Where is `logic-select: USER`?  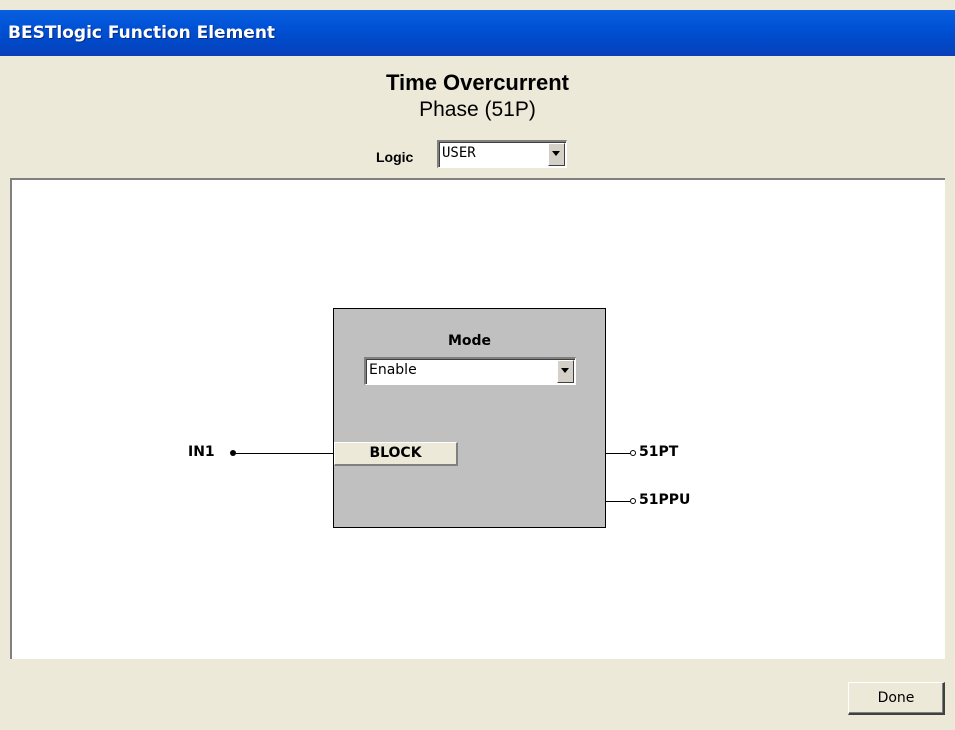
logic-select: USER is located at coordinates (502, 154).